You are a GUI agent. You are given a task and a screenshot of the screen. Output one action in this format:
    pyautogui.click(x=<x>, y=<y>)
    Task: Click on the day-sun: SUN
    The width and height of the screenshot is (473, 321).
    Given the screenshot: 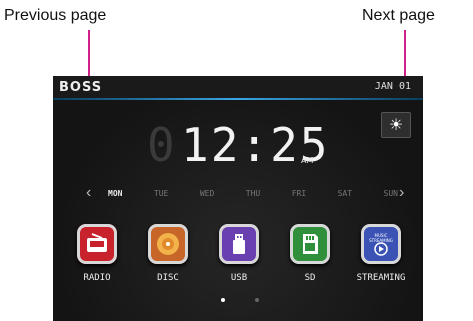 What is the action you would take?
    pyautogui.click(x=390, y=193)
    